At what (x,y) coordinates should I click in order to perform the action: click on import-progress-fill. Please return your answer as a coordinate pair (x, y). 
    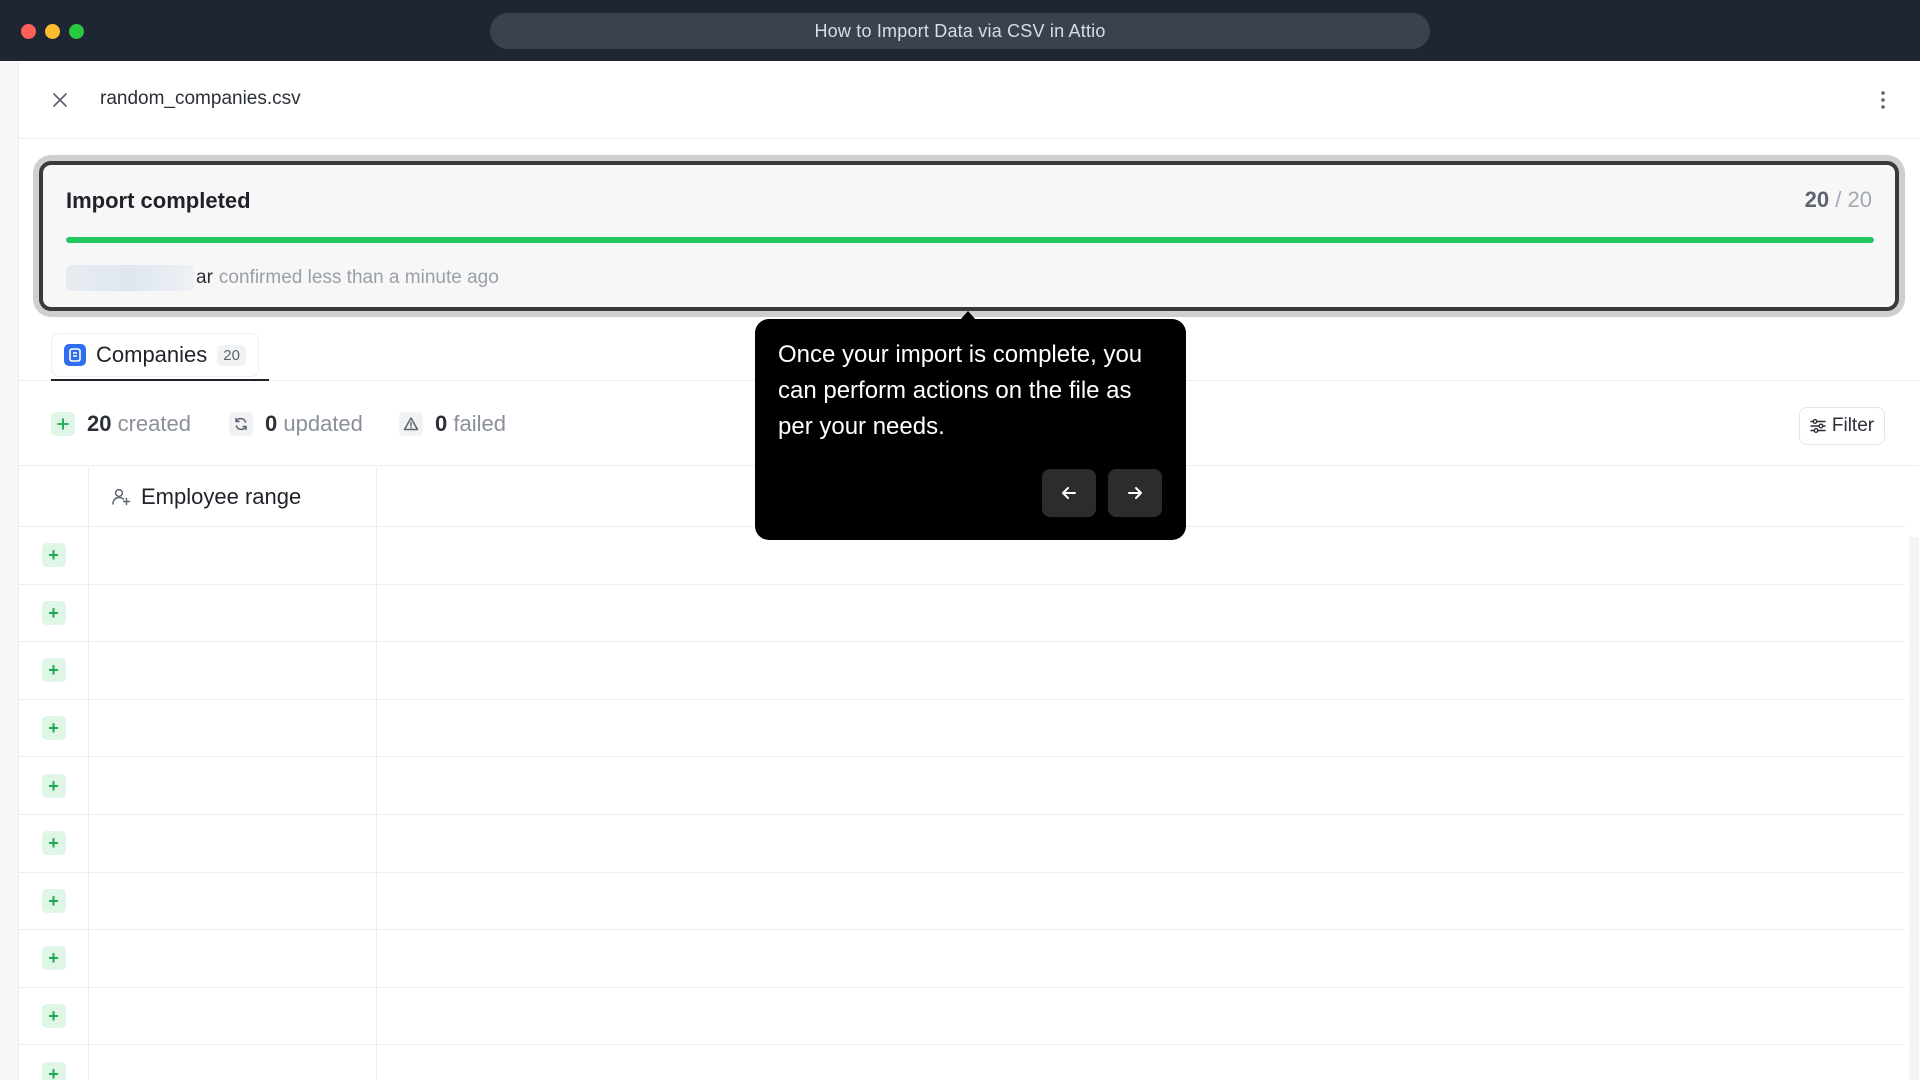
    Looking at the image, I should click on (970, 240).